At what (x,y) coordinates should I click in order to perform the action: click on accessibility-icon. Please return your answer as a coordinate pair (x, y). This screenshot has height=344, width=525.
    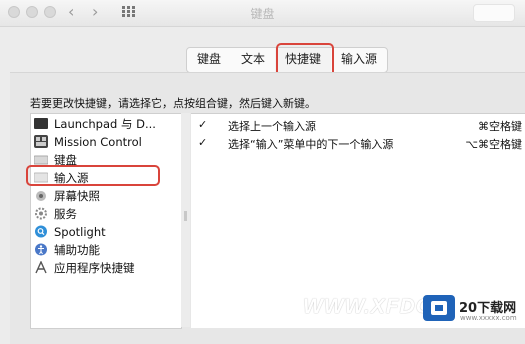
    Looking at the image, I should click on (41, 249).